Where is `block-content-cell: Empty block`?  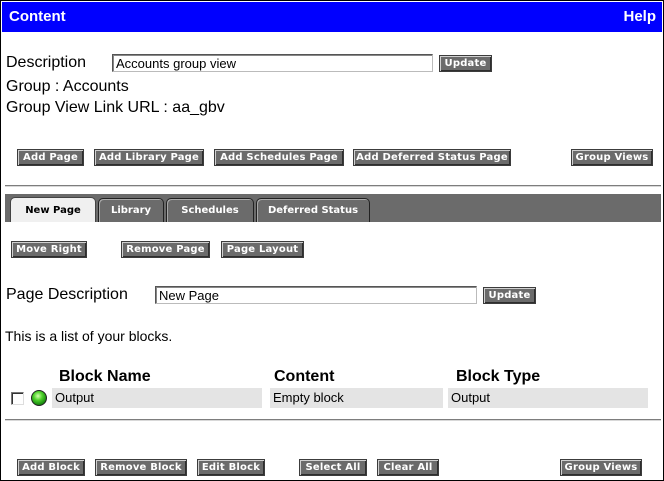
block-content-cell: Empty block is located at coordinates (356, 398).